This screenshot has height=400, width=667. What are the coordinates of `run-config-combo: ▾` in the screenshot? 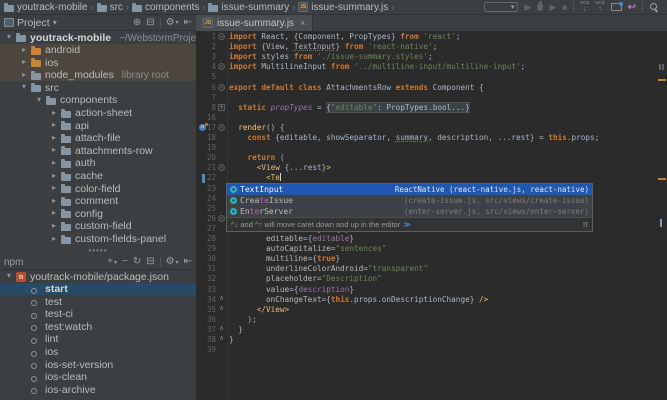 It's located at (501, 7).